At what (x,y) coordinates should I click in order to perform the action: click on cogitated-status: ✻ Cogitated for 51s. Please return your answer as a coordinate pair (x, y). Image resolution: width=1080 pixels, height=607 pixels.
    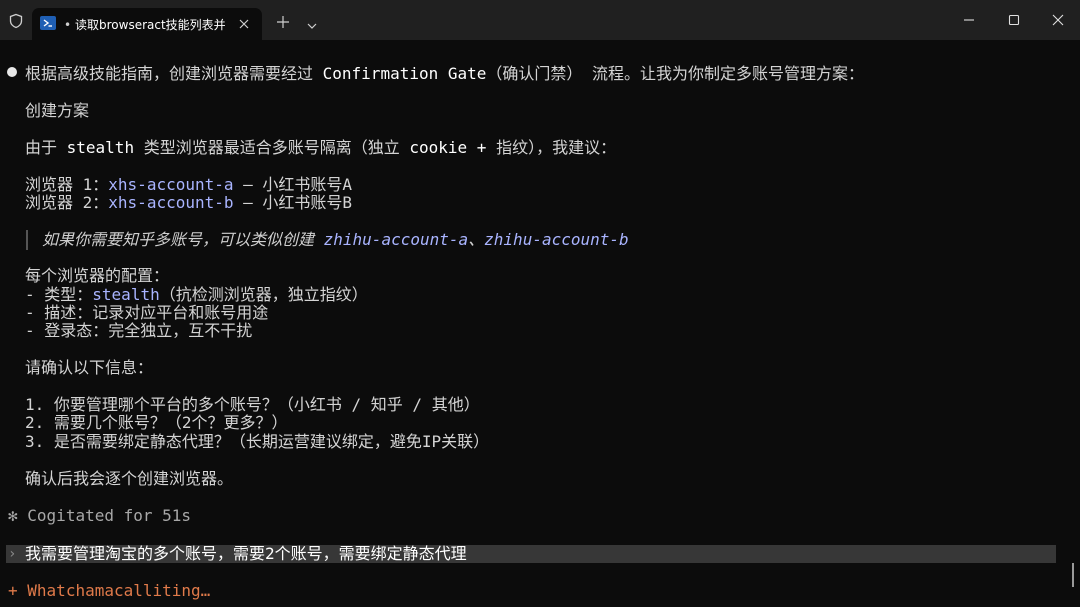
    Looking at the image, I should click on (100, 515).